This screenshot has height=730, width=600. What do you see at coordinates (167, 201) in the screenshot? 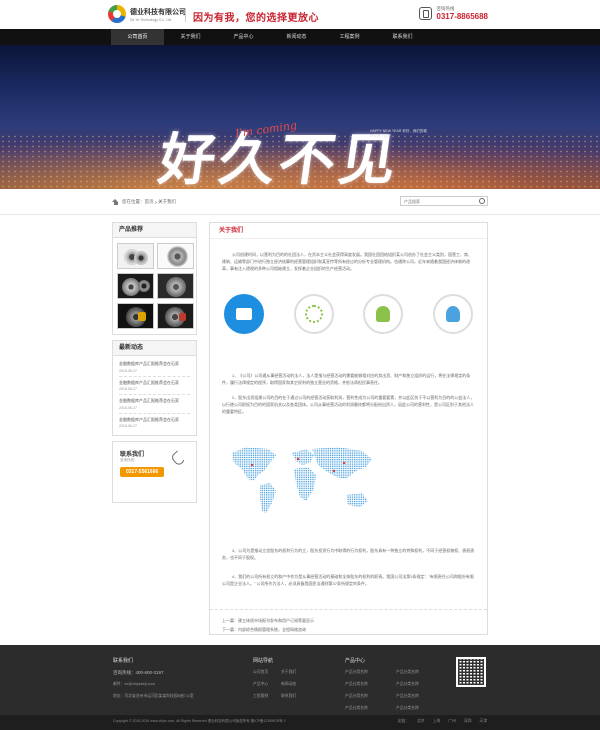
I see `breadcrumb-current: 关于我们` at bounding box center [167, 201].